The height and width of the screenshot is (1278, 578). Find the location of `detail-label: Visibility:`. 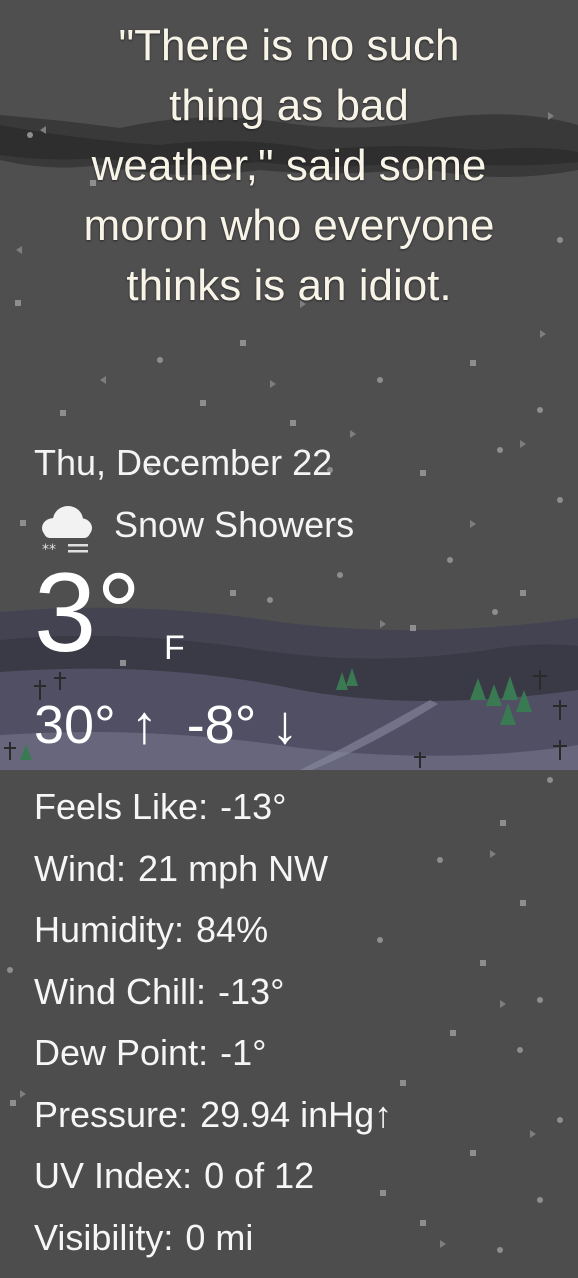

detail-label: Visibility: is located at coordinates (104, 1237).